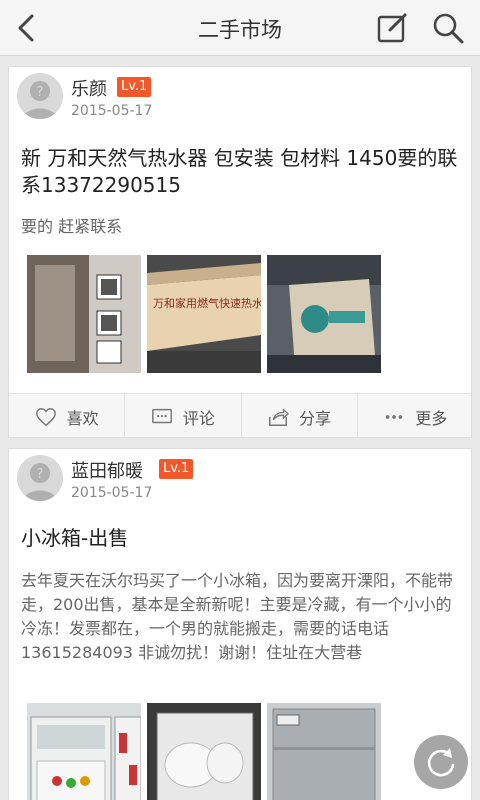 This screenshot has height=800, width=480. I want to click on post-image: 万和家用燃气快速热水器, so click(204, 314).